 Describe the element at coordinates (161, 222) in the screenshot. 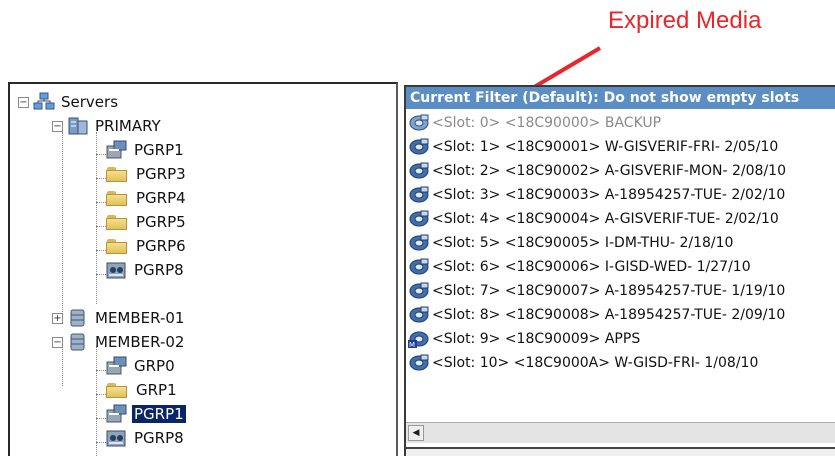

I see `tree-node-label: PGRP5` at that location.